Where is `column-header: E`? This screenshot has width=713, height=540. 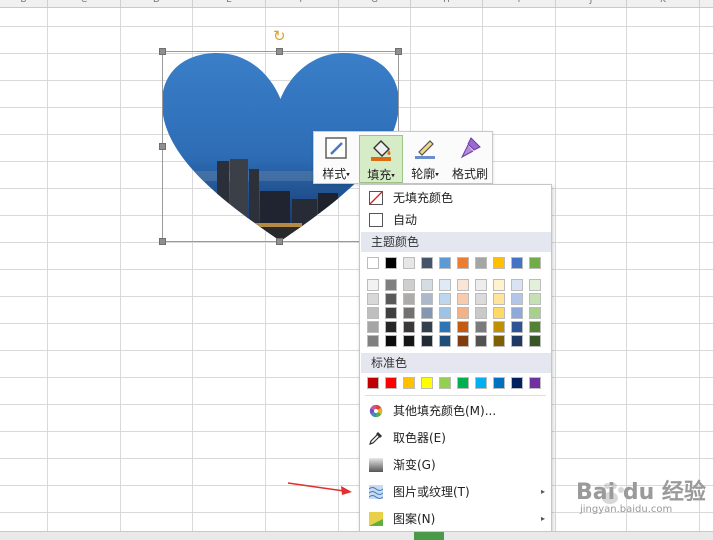
column-header: E is located at coordinates (229, 3).